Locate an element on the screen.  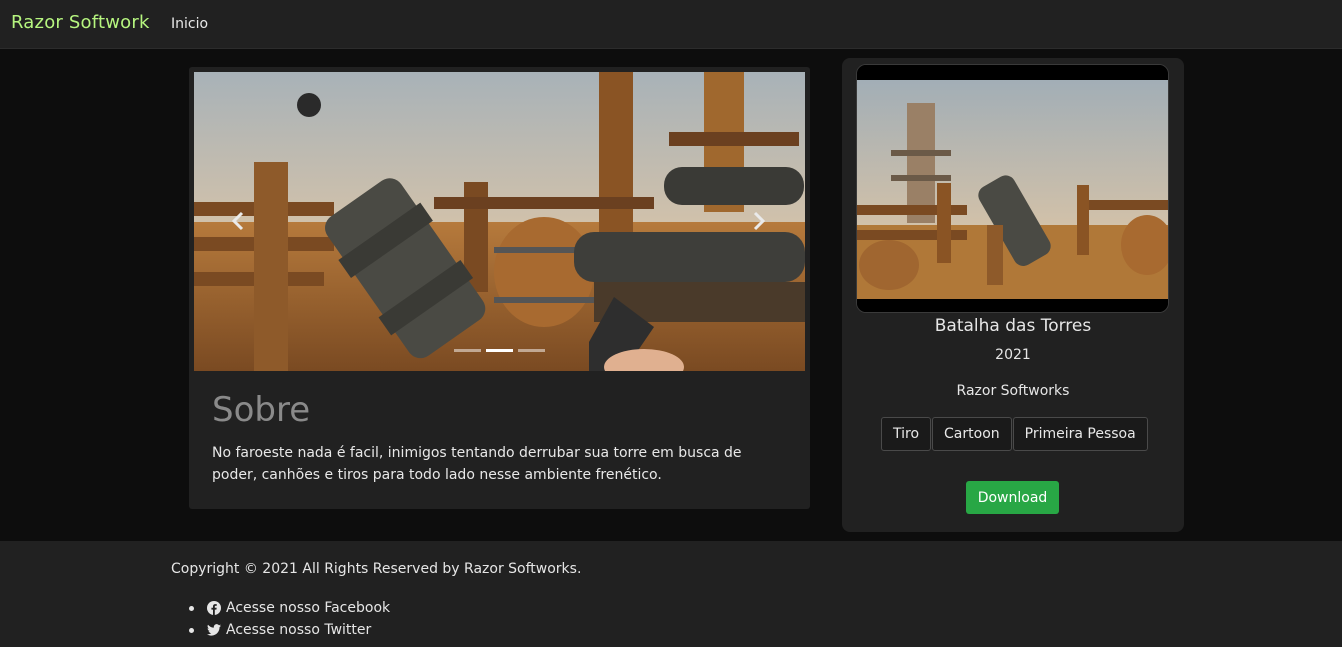
twitter-icon is located at coordinates (214, 630).